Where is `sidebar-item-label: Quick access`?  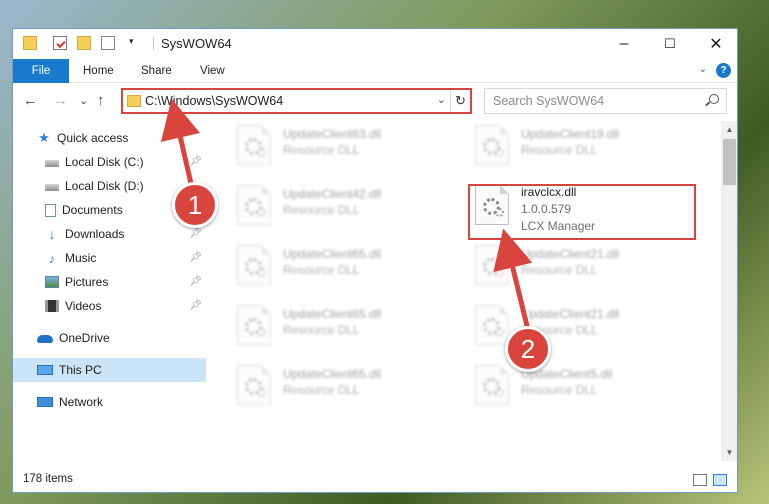 sidebar-item-label: Quick access is located at coordinates (93, 138).